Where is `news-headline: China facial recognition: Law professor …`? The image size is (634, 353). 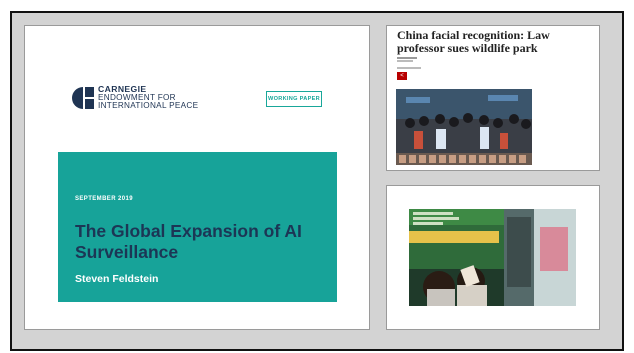
news-headline: China facial recognition: Law professor … is located at coordinates (473, 41).